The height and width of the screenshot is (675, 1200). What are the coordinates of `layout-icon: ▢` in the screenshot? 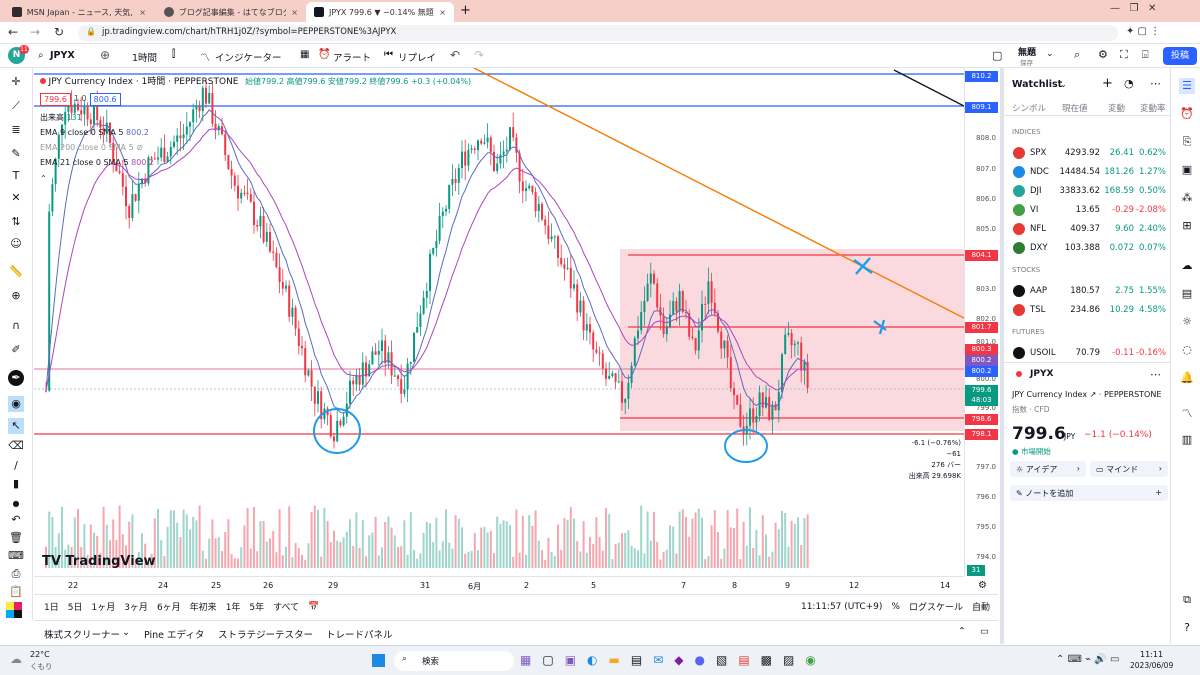 It's located at (997, 55).